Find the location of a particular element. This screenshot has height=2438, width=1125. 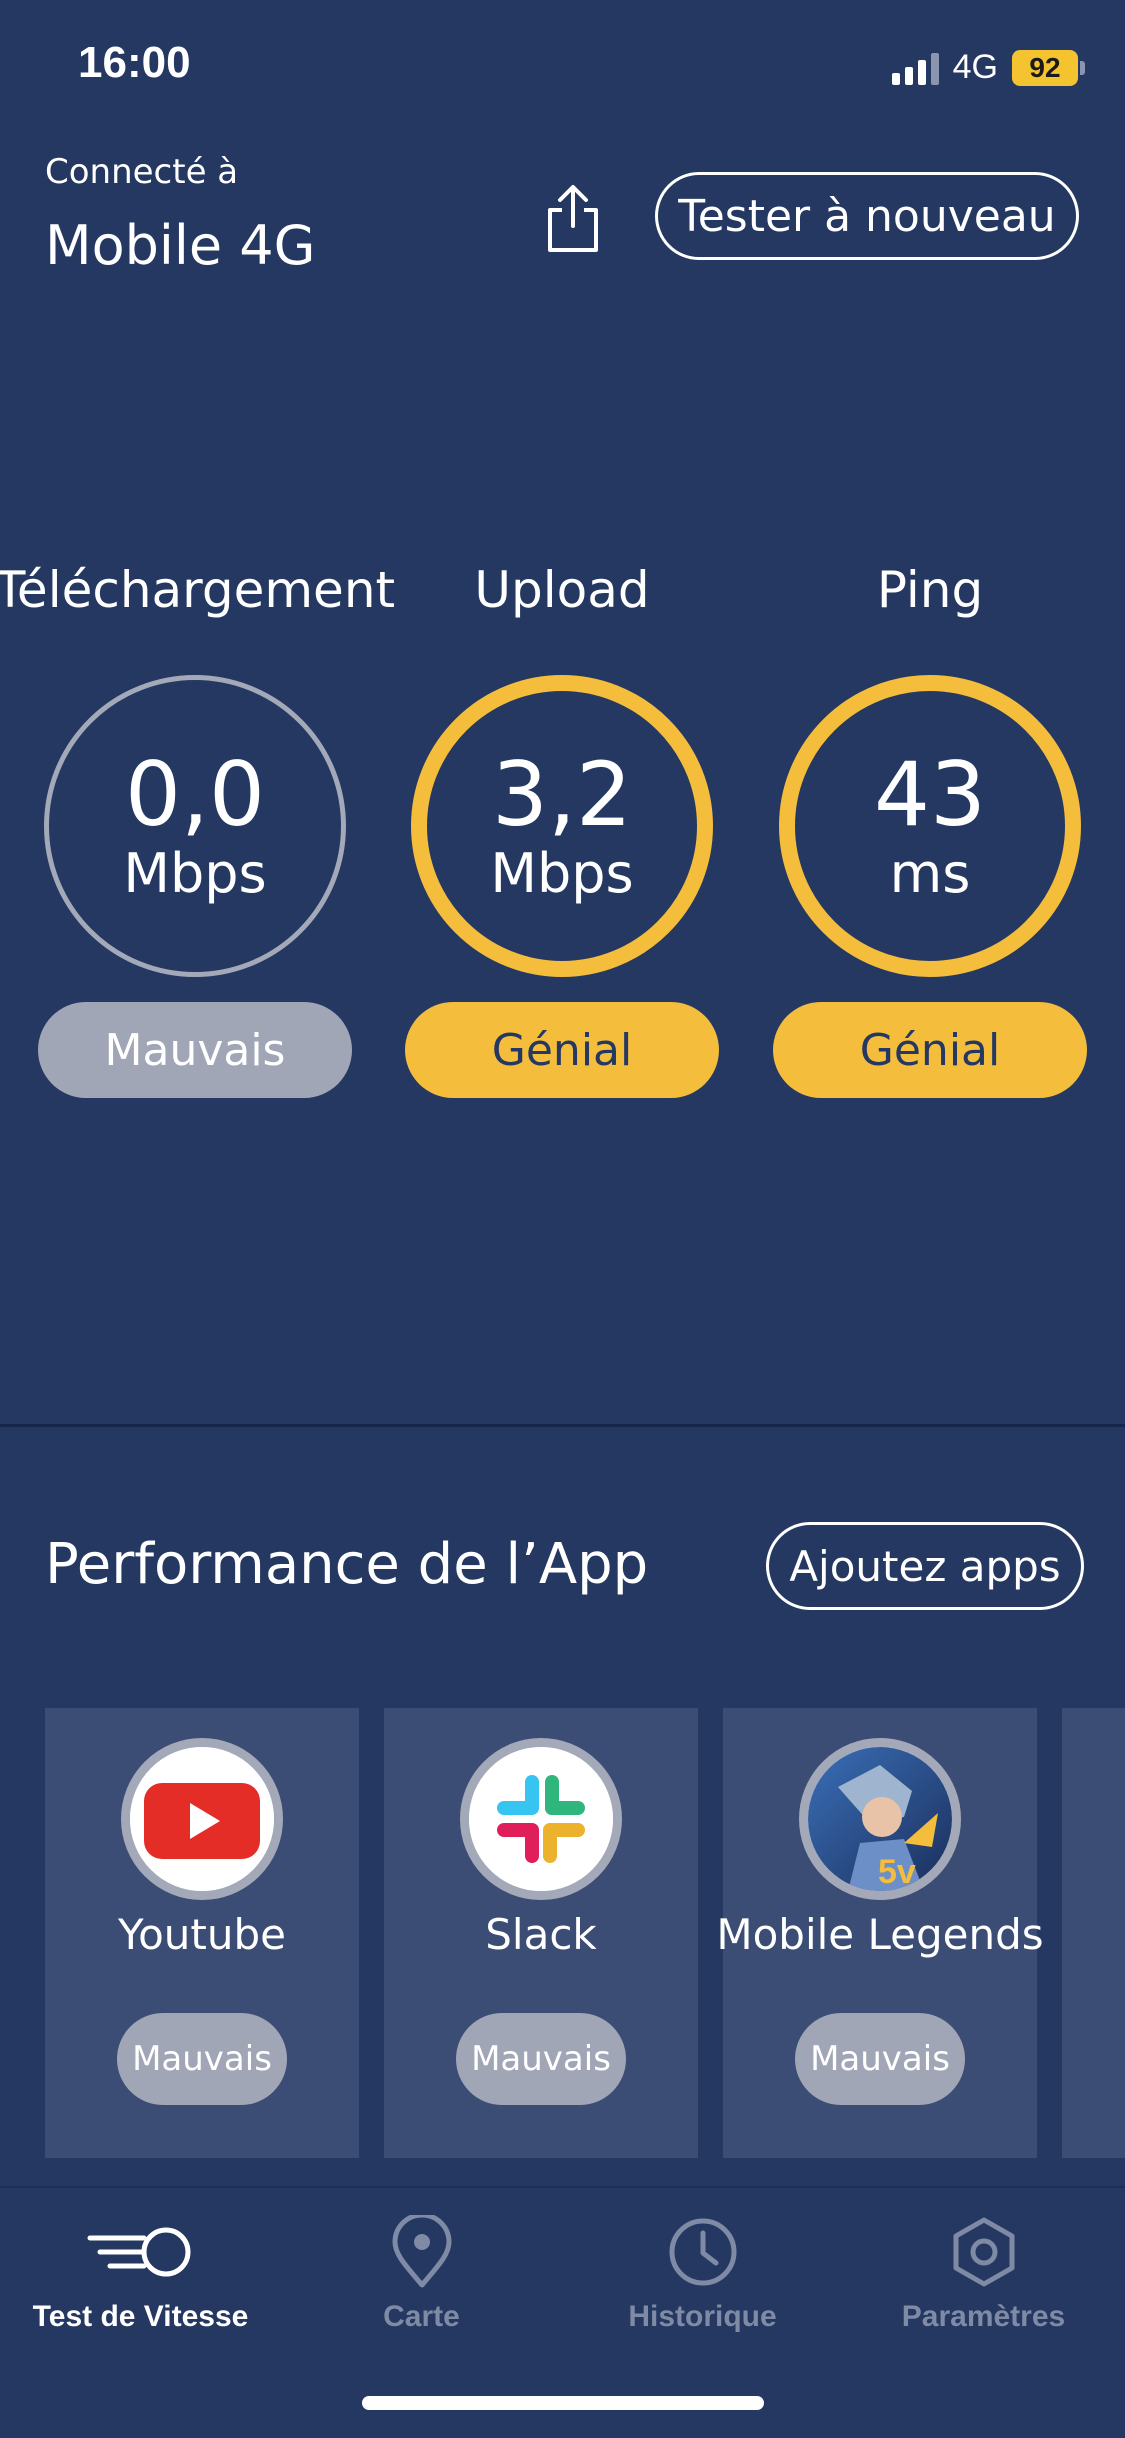

app-name: Mobile Legends is located at coordinates (880, 1934).